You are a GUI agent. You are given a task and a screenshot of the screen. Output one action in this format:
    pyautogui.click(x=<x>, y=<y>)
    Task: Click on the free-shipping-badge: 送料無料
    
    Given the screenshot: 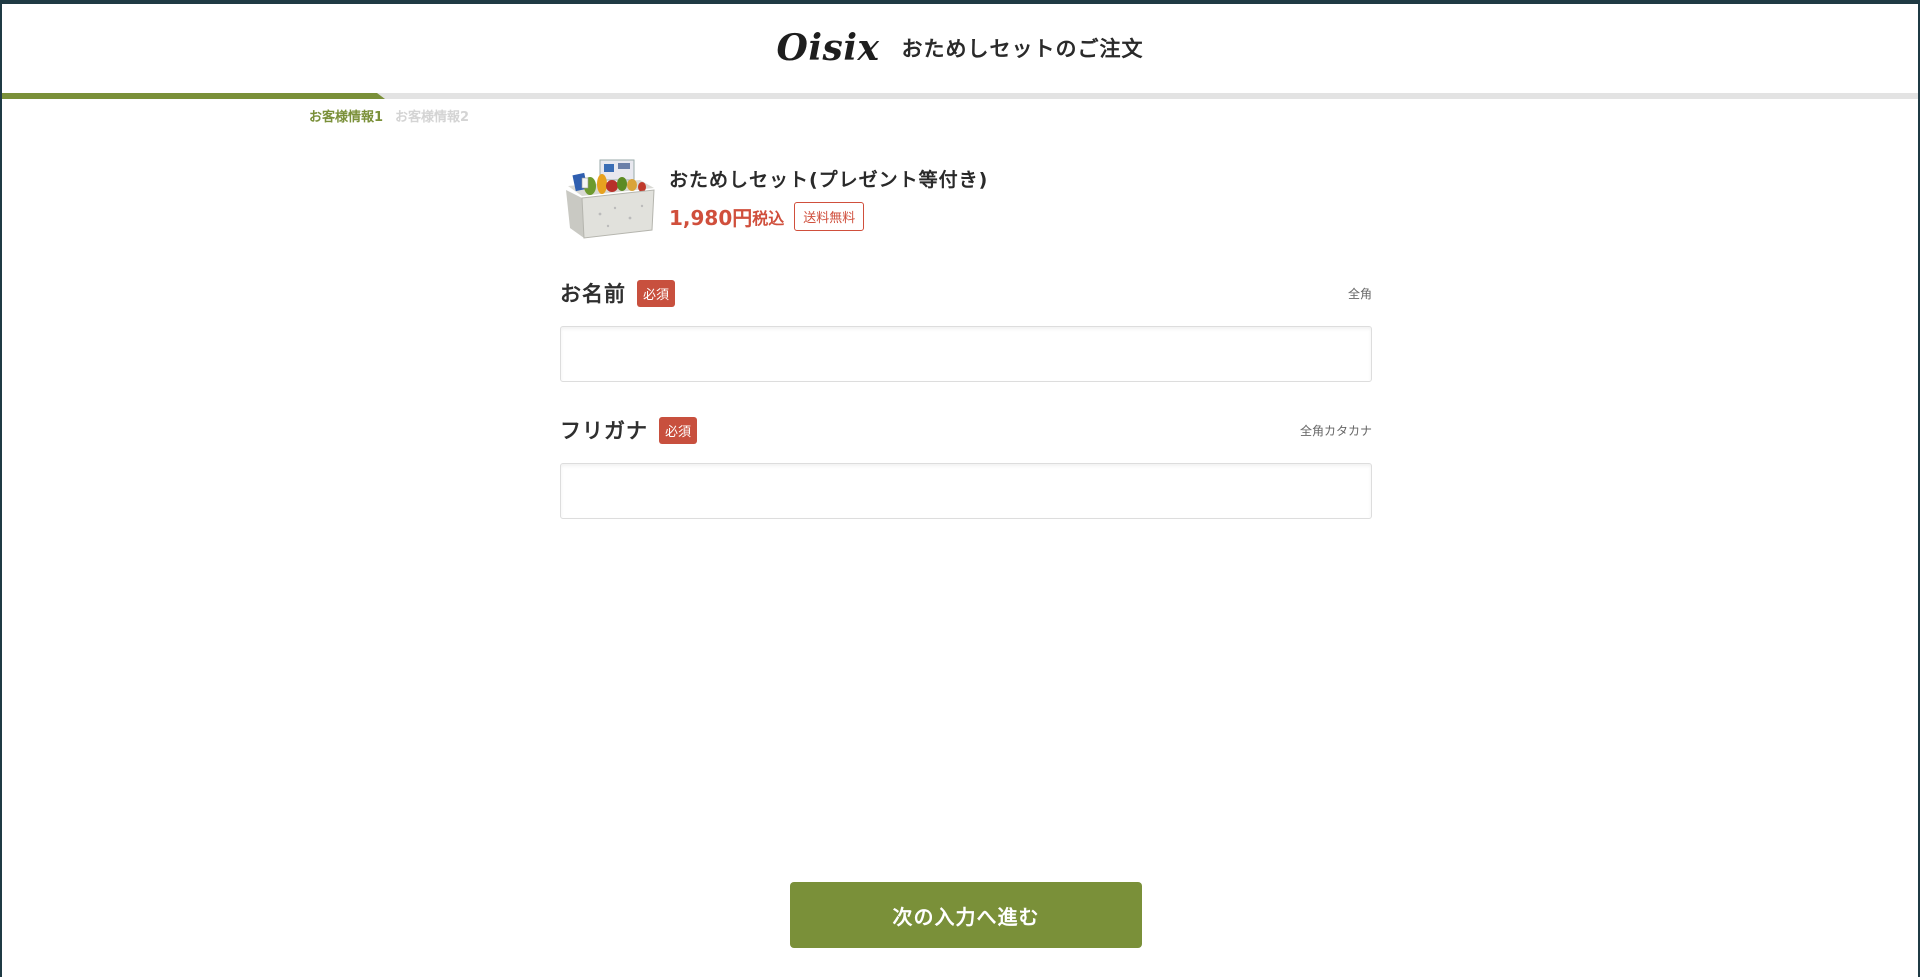 What is the action you would take?
    pyautogui.click(x=829, y=216)
    